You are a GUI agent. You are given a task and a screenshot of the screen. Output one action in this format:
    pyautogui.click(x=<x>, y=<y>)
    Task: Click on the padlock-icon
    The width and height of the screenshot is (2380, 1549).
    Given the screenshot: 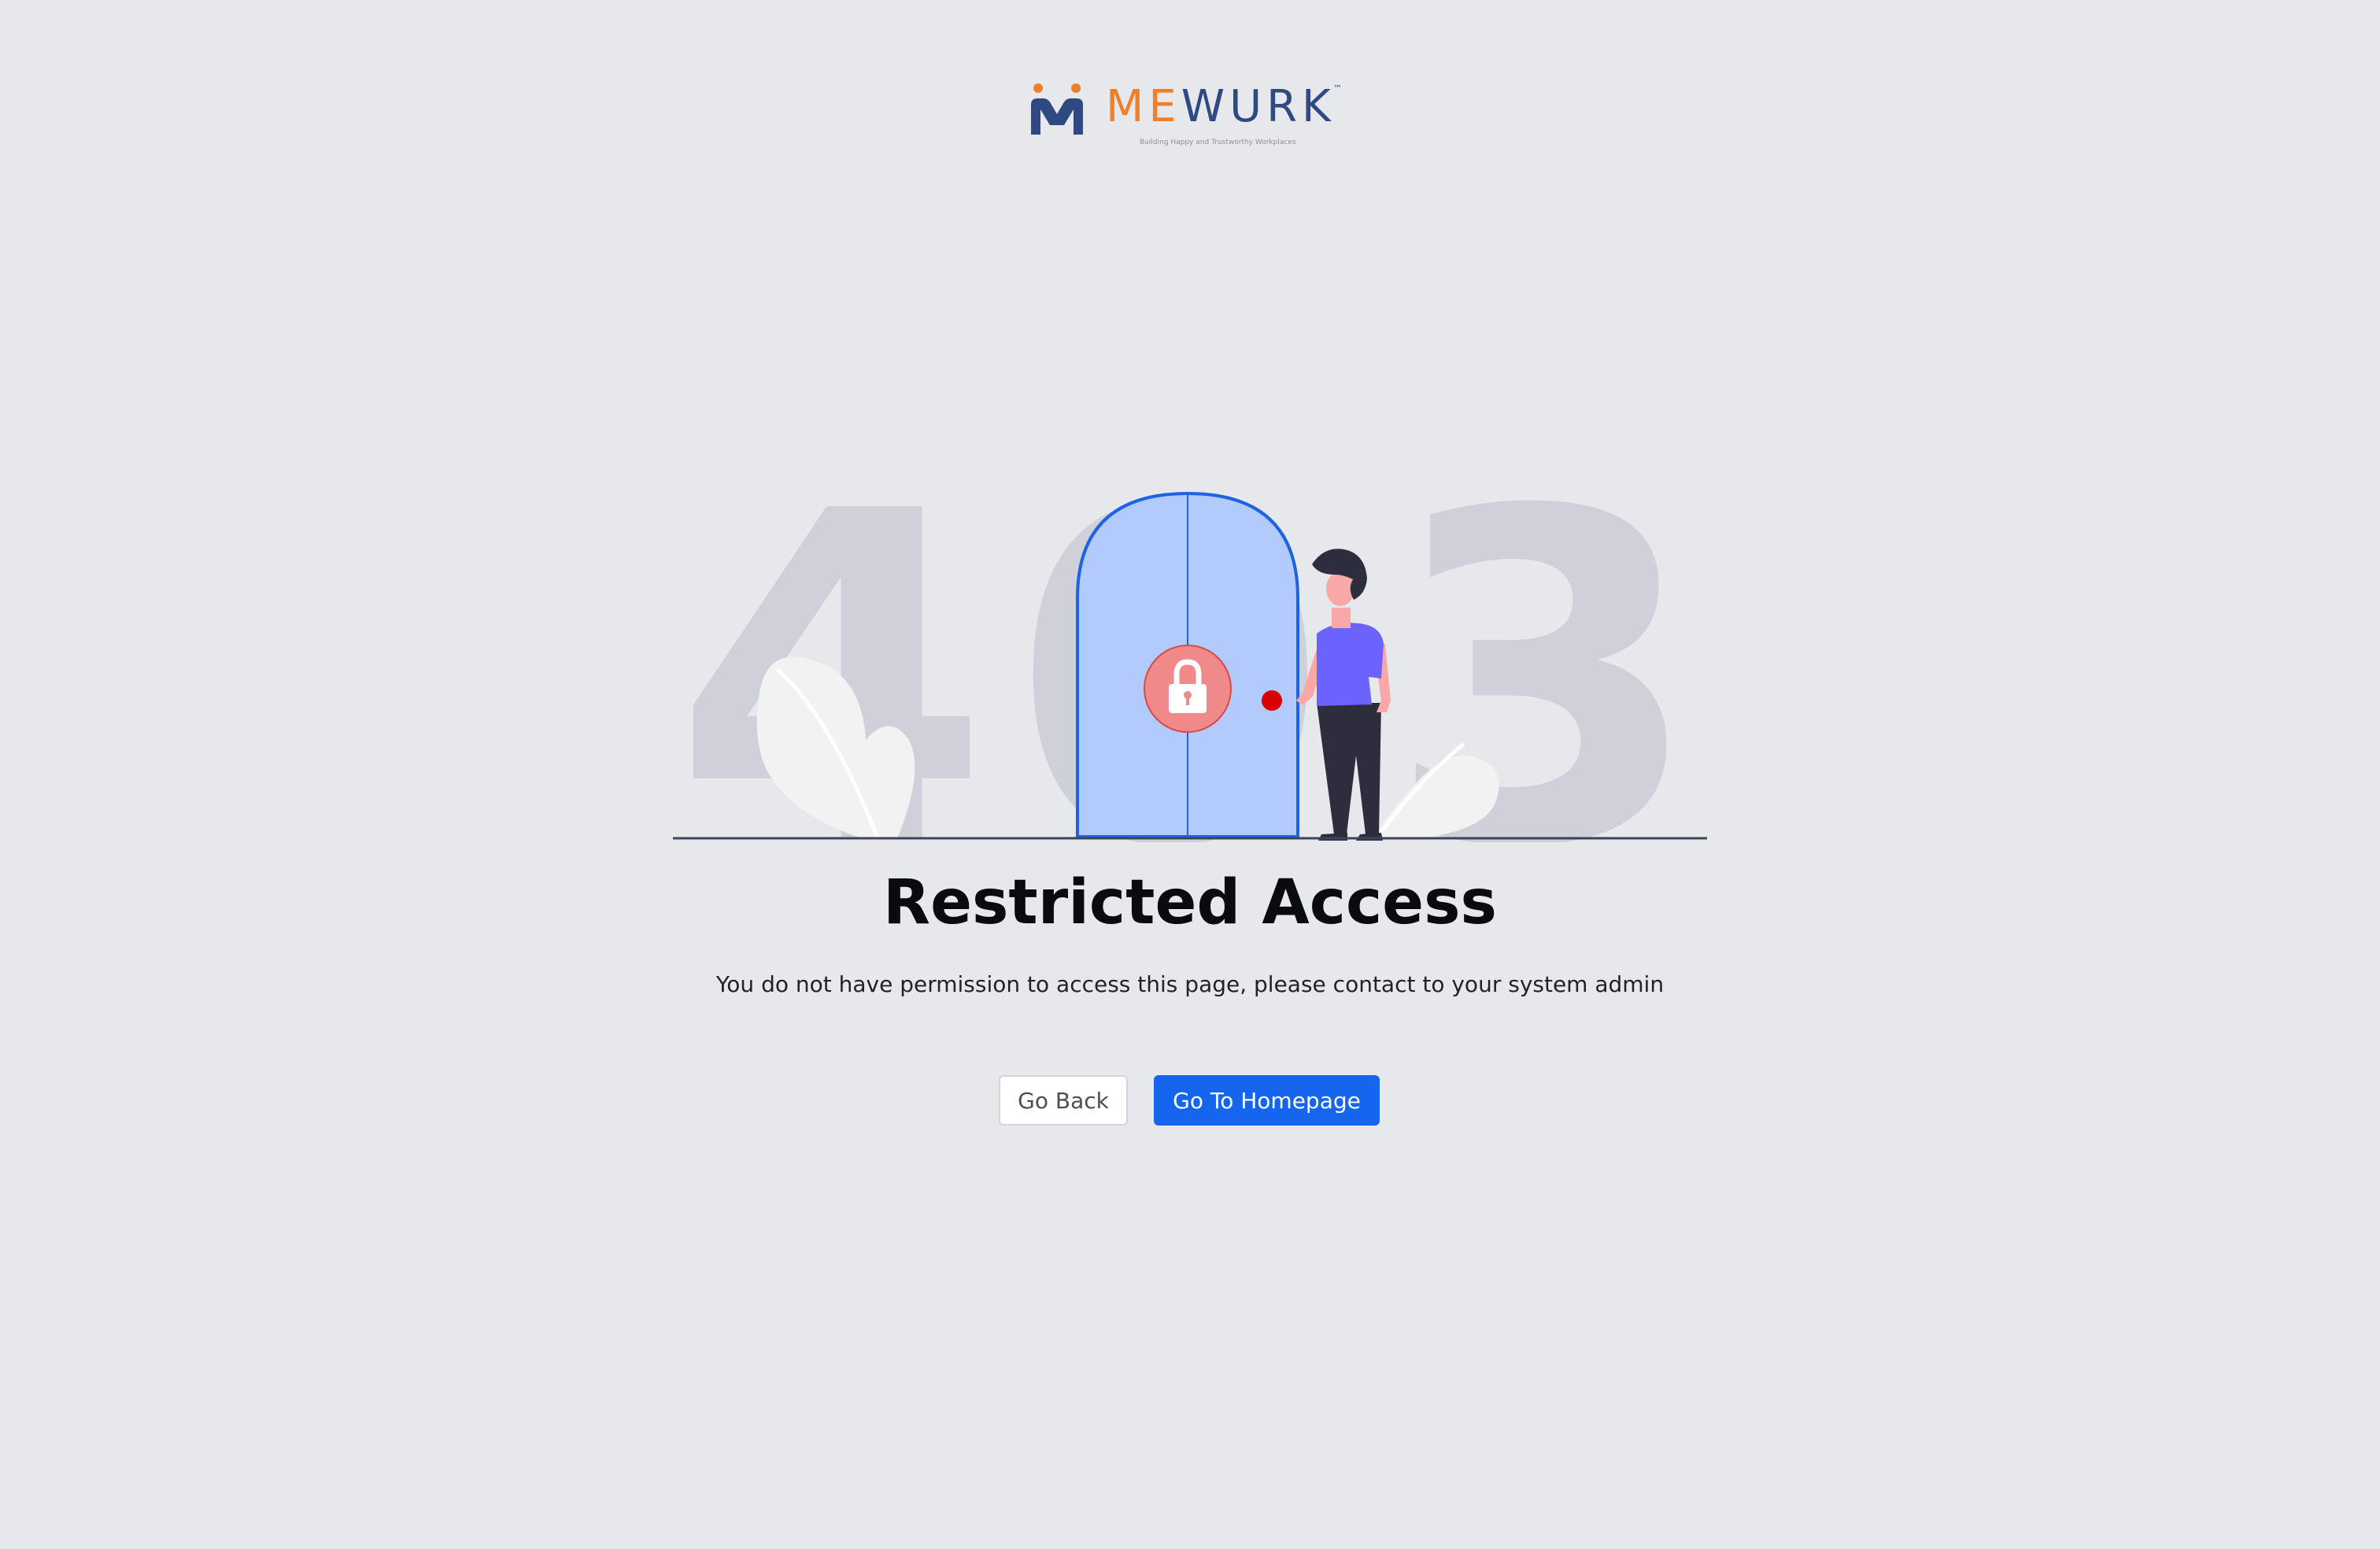 What is the action you would take?
    pyautogui.click(x=1188, y=689)
    